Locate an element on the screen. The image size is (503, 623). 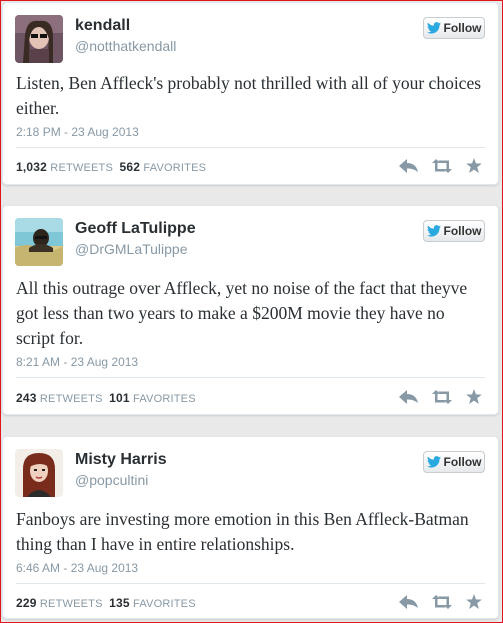
user-name: kendall is located at coordinates (102, 26).